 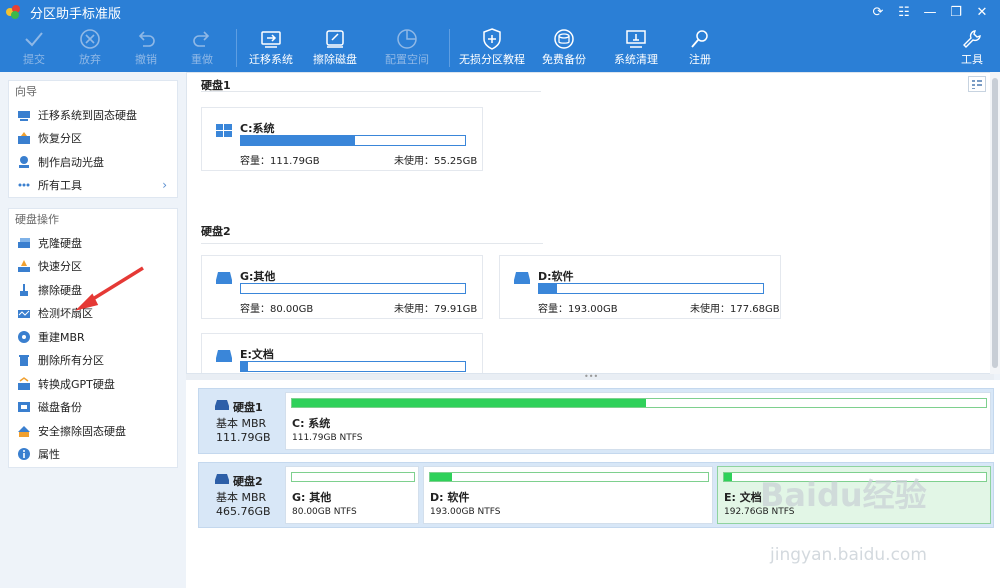 I want to click on wipe-disk-icon, so click(x=335, y=39).